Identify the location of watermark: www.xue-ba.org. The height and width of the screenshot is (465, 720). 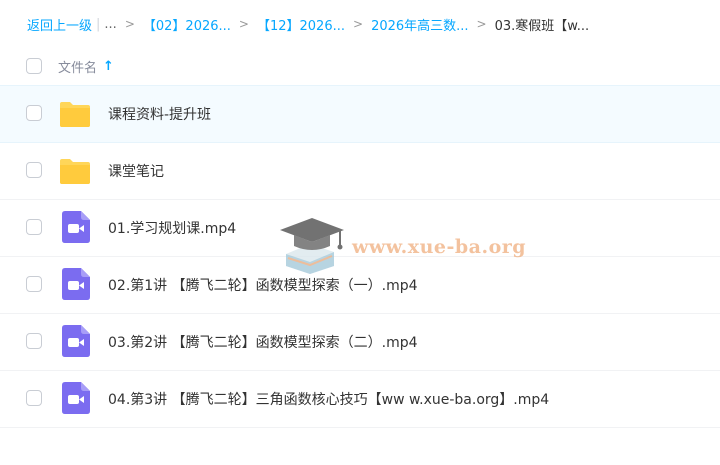
(401, 249).